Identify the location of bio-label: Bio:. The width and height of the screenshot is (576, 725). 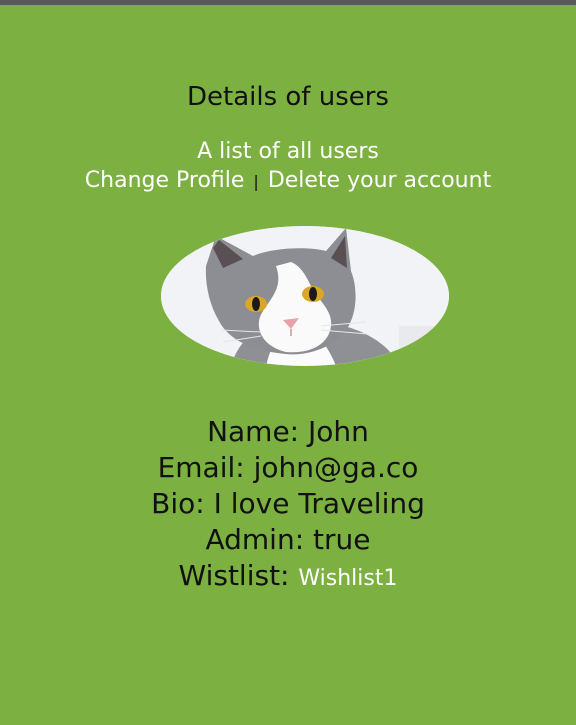
(182, 503).